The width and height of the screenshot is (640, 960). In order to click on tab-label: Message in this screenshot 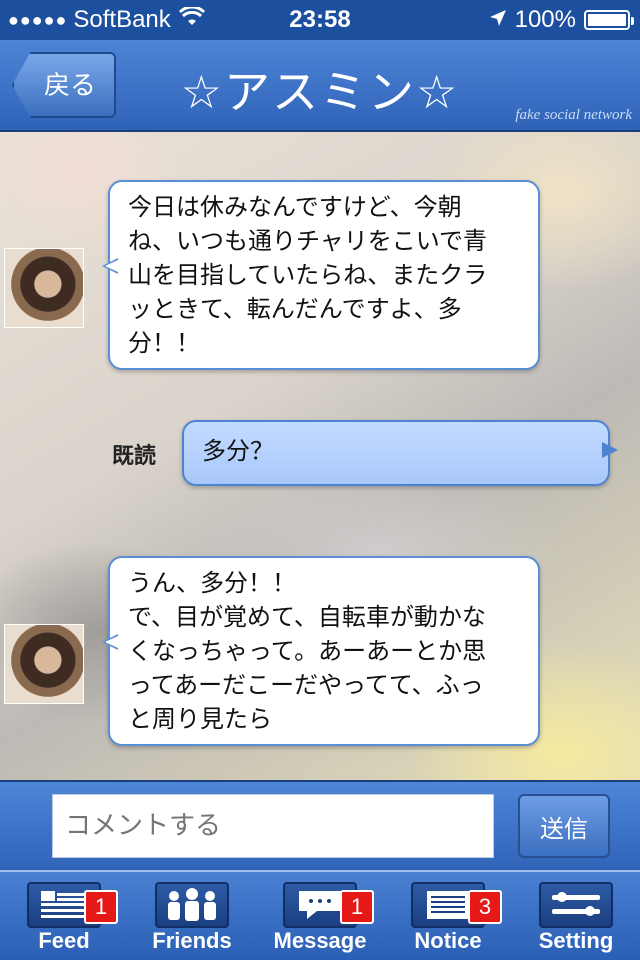, I will do `click(320, 940)`.